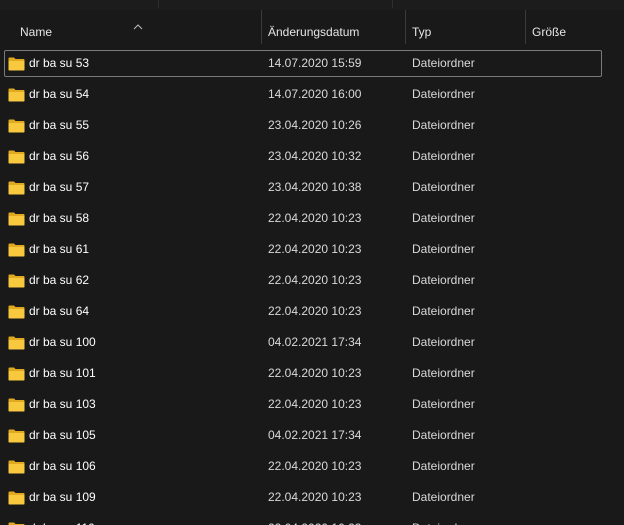 This screenshot has height=525, width=624. I want to click on table-row: dr ba su 57 23.04.2020 10:38 Dateiordner, so click(303, 187).